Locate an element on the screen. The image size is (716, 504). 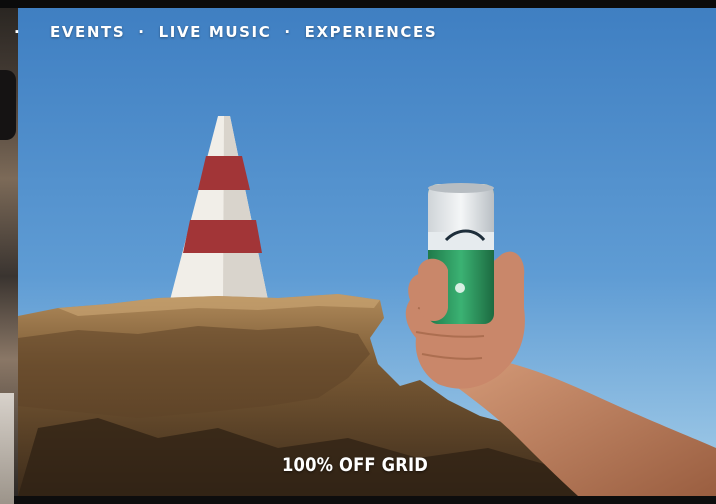
adjacent-slide-lamp is located at coordinates (8, 105).